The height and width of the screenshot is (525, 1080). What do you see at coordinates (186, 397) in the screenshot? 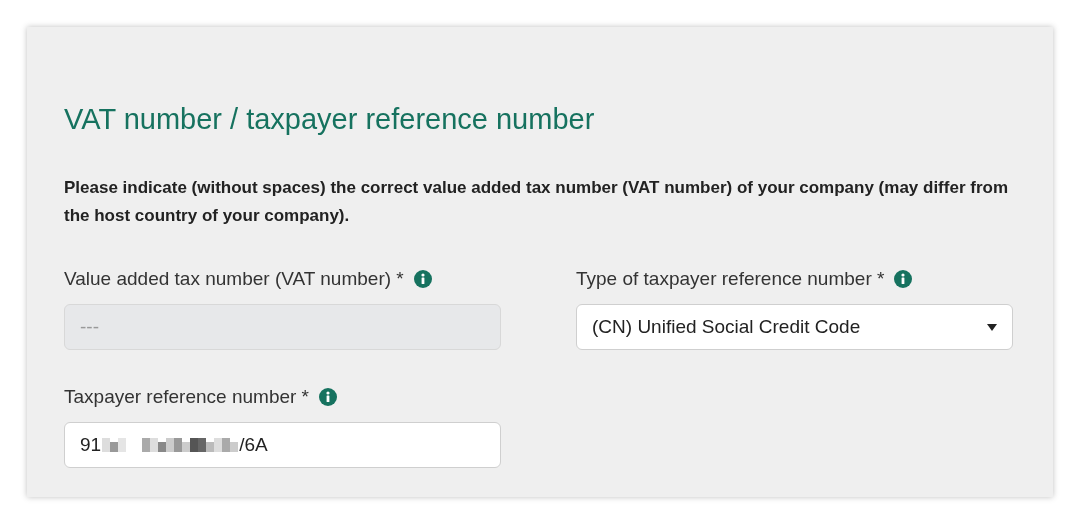
I see `field-label: Taxpayer reference number *` at bounding box center [186, 397].